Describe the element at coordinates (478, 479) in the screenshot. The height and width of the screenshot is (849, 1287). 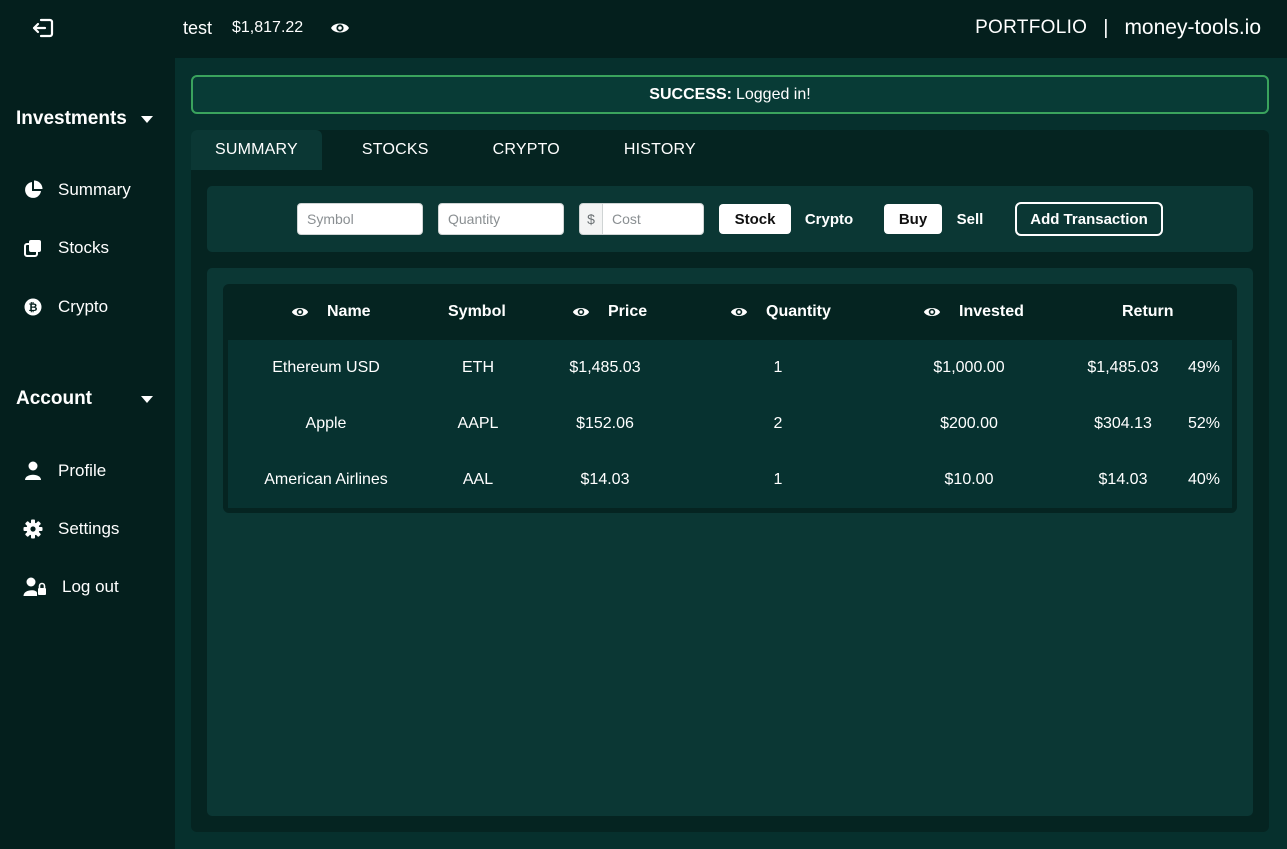
I see `cell-symbol: AAL` at that location.